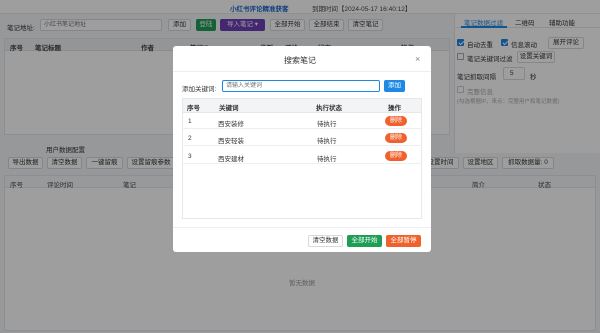  I want to click on col-exec-status: 执行状态, so click(329, 108).